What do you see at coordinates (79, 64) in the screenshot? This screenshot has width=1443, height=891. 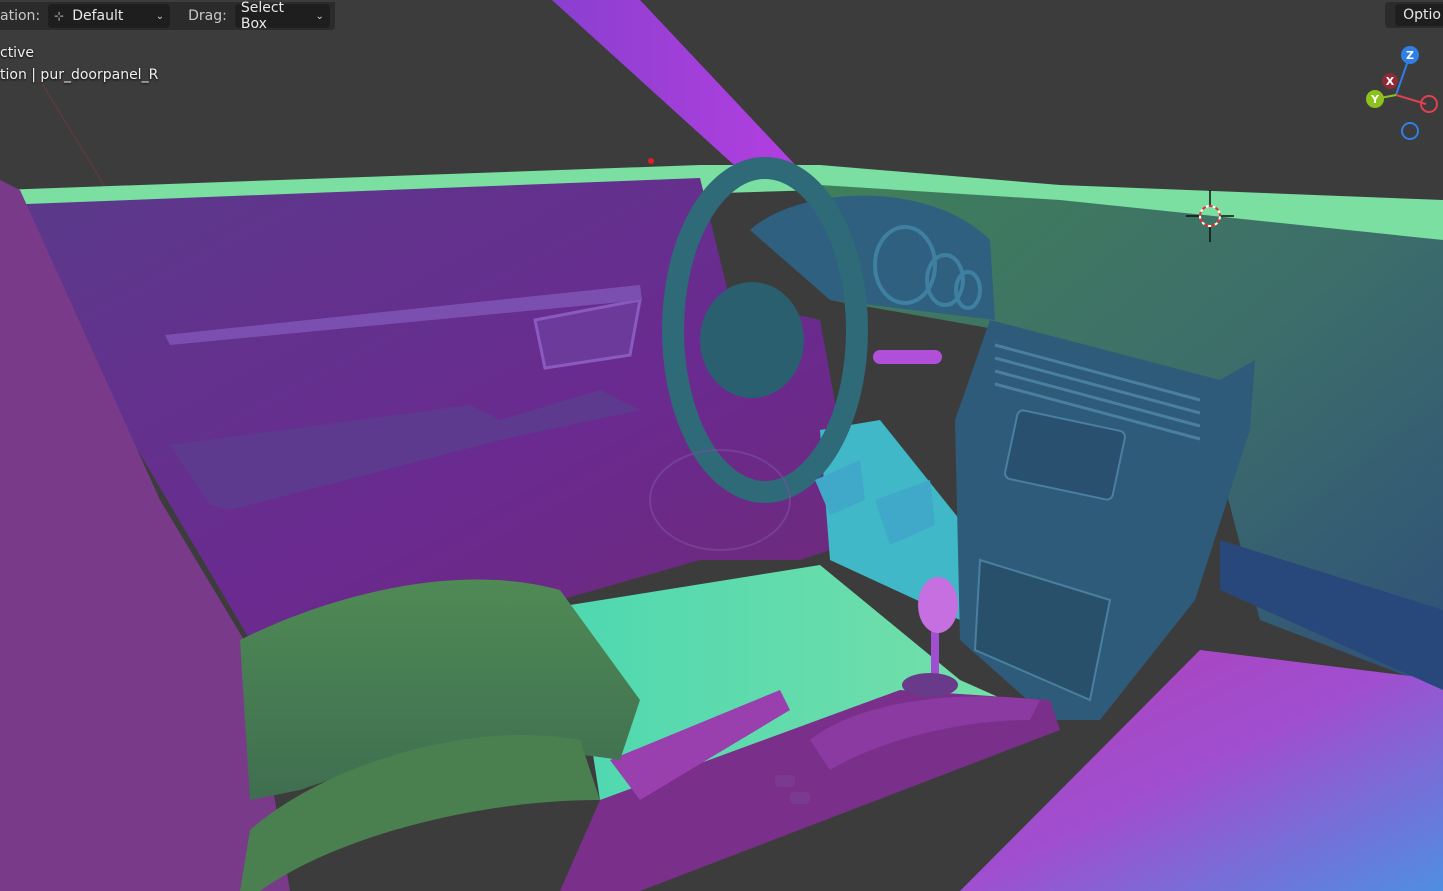 I see `viewport-info-overlay: ctive tion | pur_doorpanel_R` at bounding box center [79, 64].